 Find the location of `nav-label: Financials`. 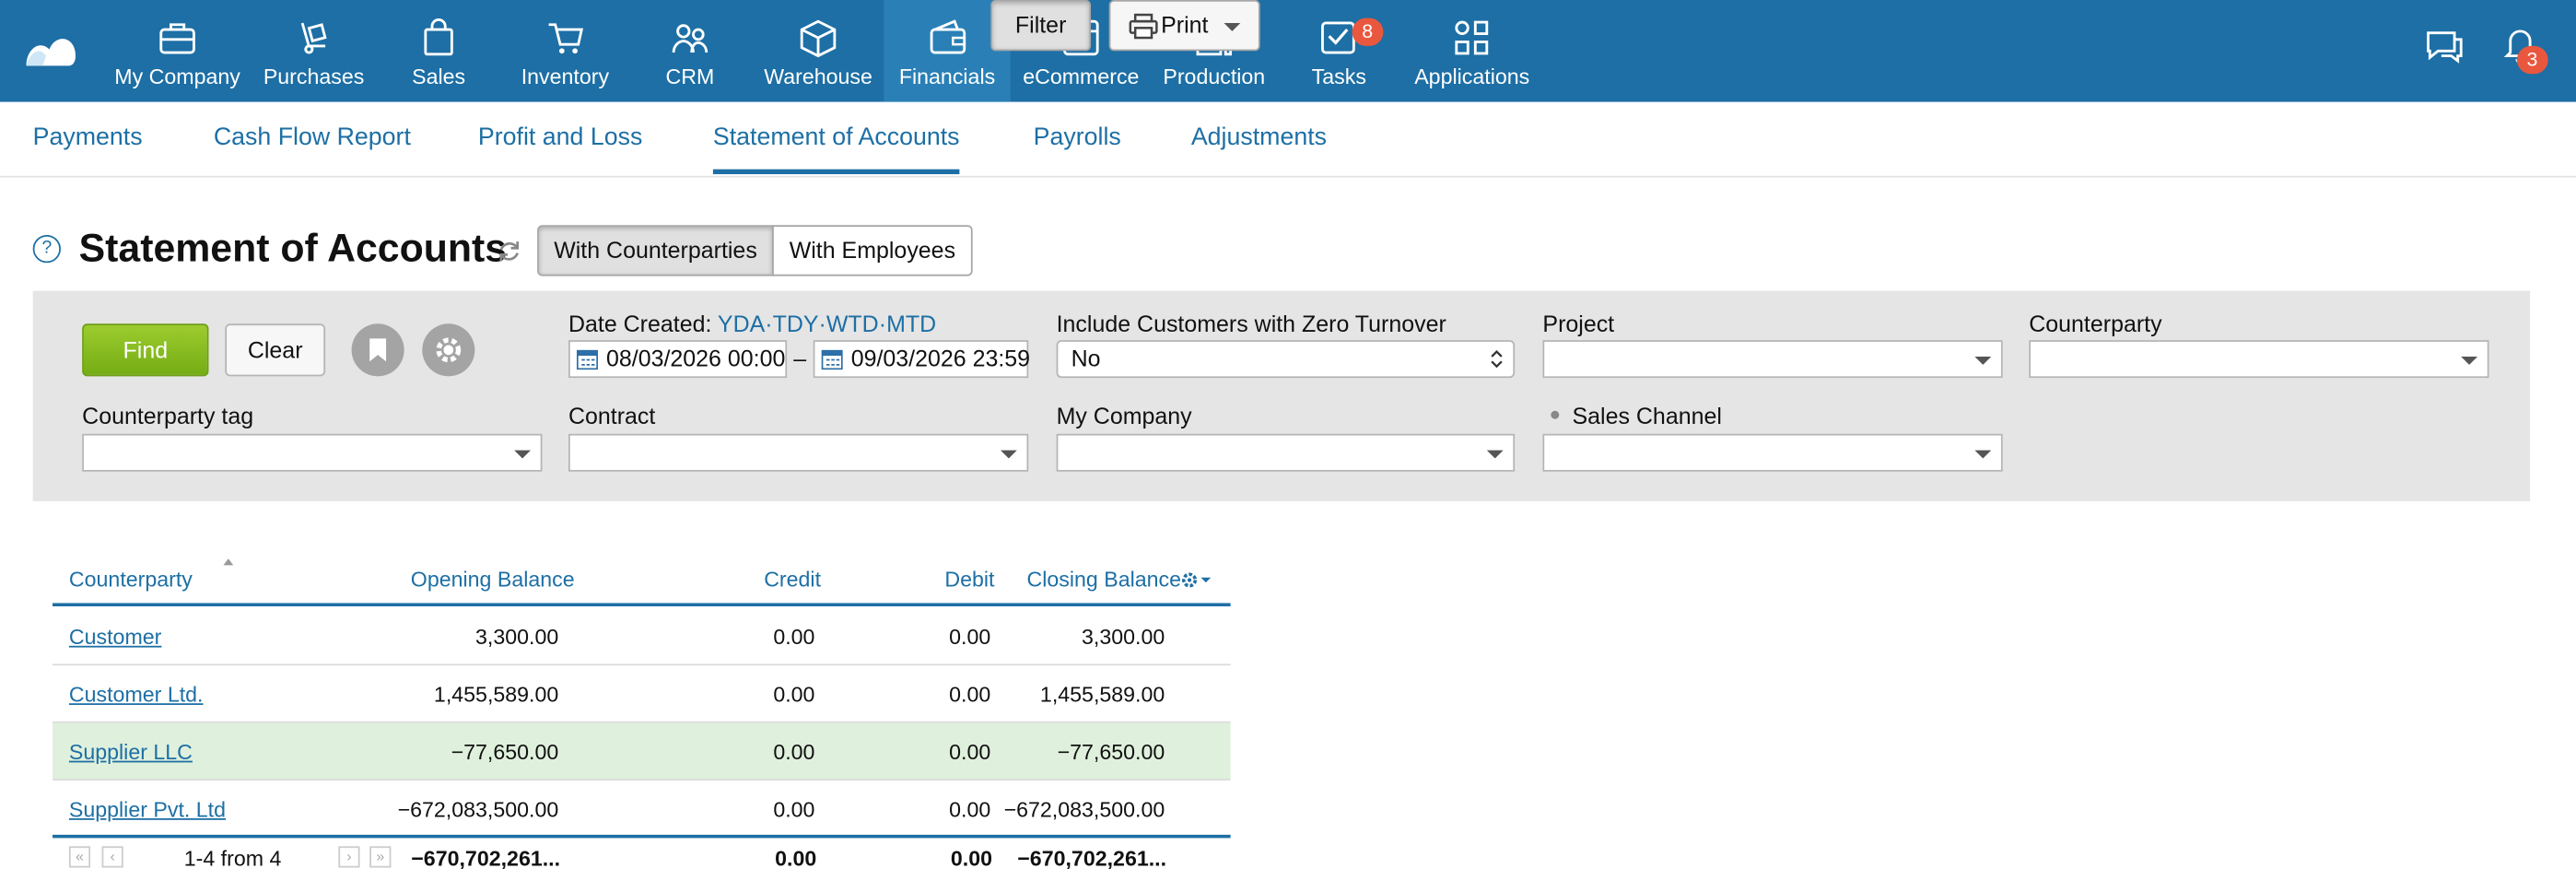

nav-label: Financials is located at coordinates (947, 76).